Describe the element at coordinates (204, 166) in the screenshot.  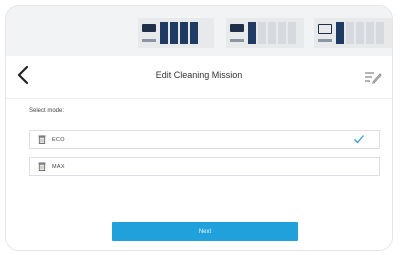
I see `mode-option-max: MAX` at that location.